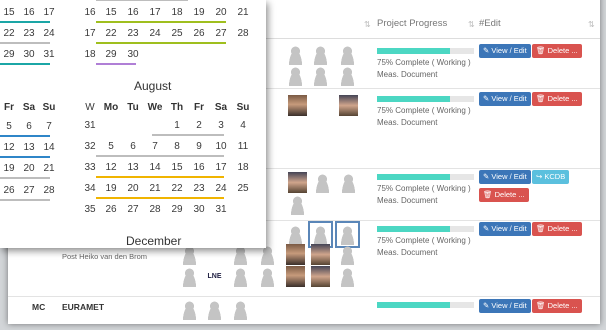  I want to click on calendar-day: 3, so click(221, 125).